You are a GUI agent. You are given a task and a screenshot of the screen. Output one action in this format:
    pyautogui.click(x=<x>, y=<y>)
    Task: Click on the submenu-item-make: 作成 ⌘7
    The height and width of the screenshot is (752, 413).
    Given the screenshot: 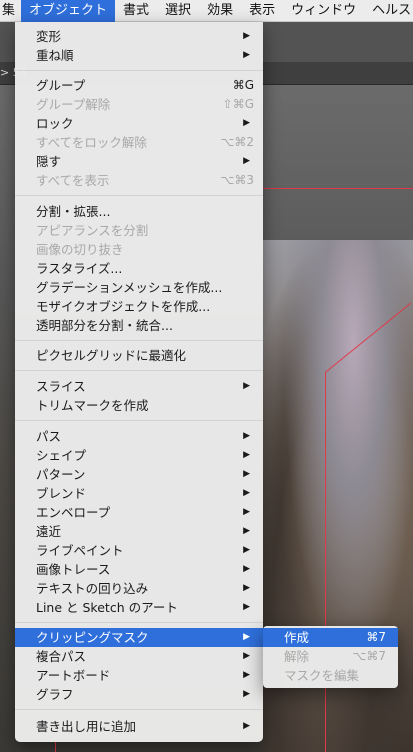 What is the action you would take?
    pyautogui.click(x=330, y=637)
    